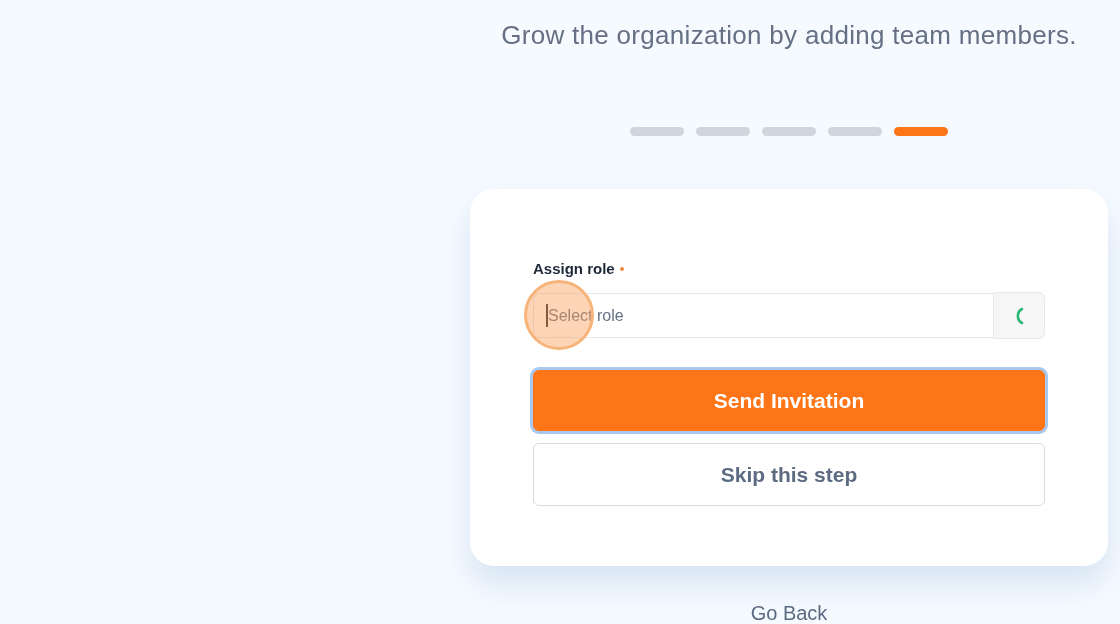  Describe the element at coordinates (586, 315) in the screenshot. I see `select-placeholder: Select role` at that location.